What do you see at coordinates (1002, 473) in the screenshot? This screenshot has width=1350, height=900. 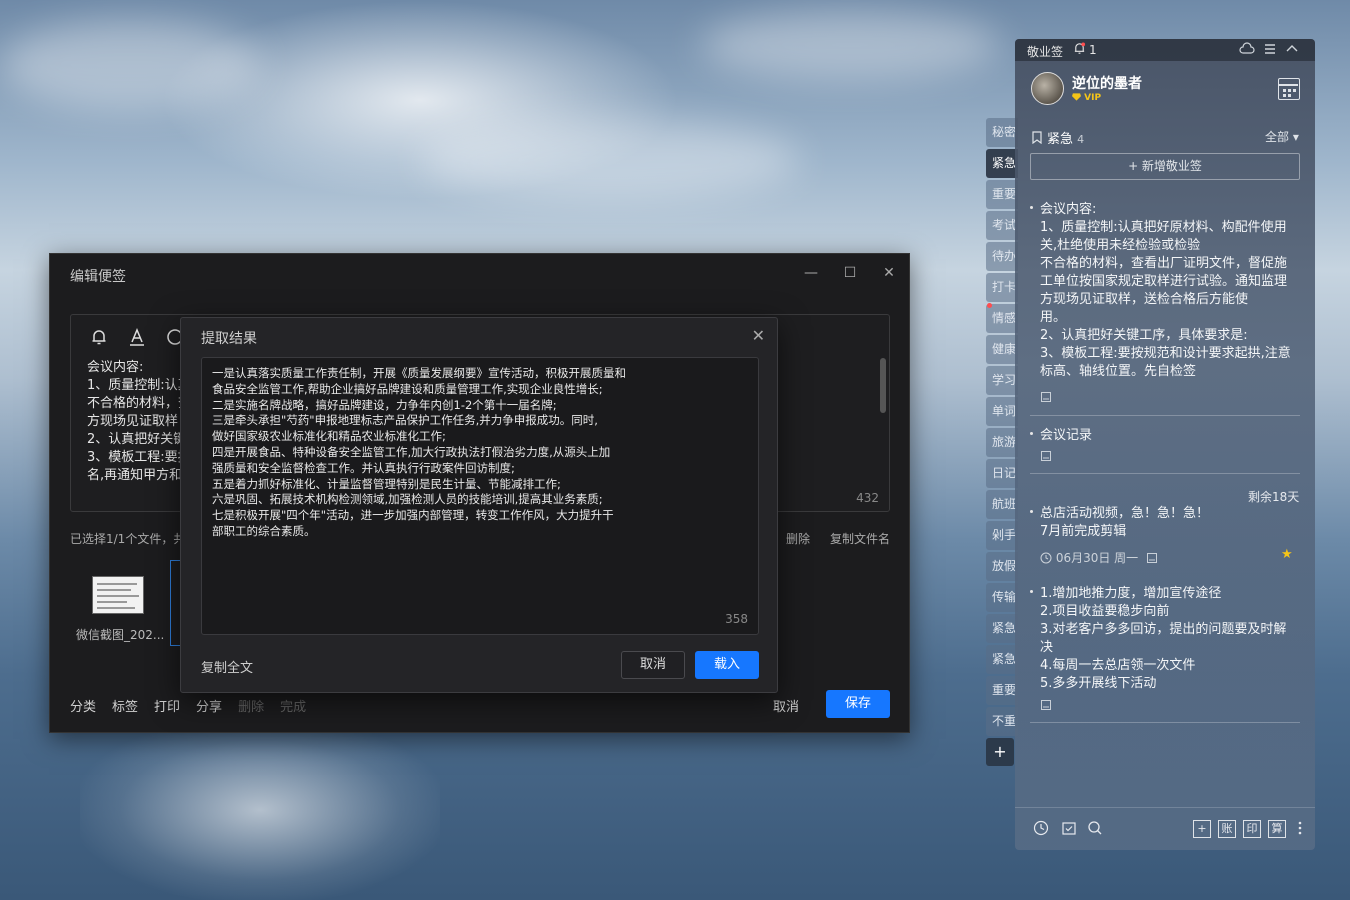 I see `tab-diary: 日记` at bounding box center [1002, 473].